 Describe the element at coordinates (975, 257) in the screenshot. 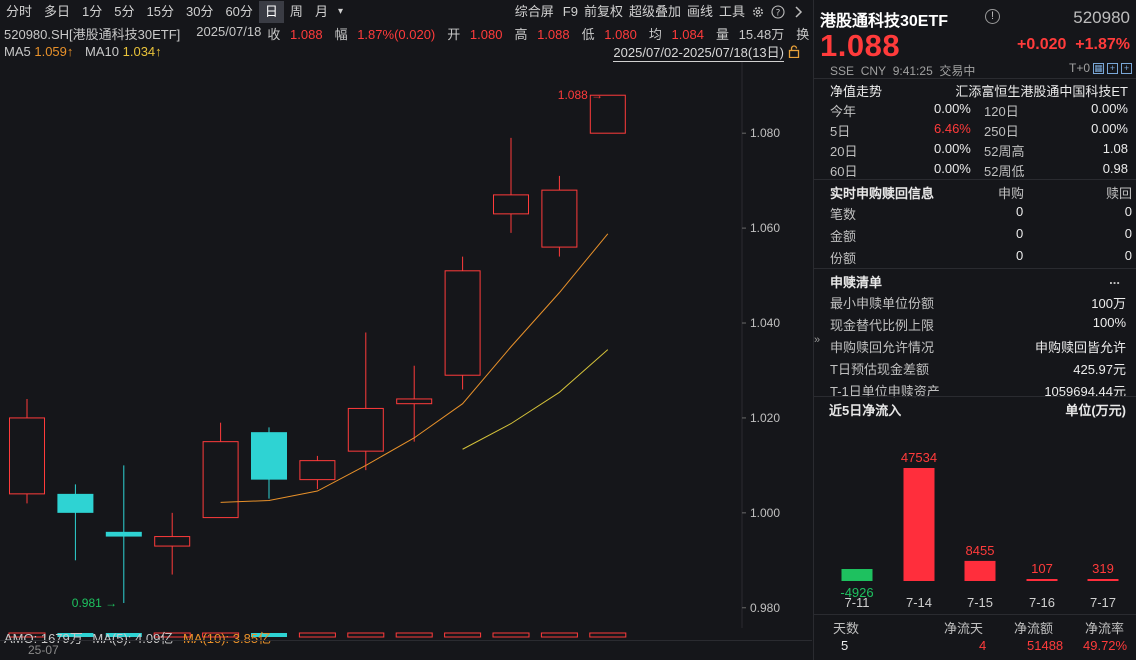

I see `realtime-row: 份额00` at that location.